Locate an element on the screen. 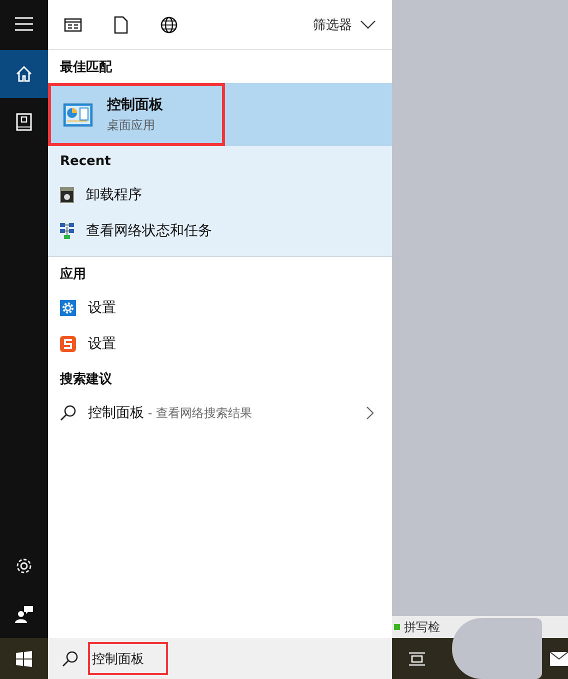 The image size is (568, 679). home-nav-button is located at coordinates (24, 74).